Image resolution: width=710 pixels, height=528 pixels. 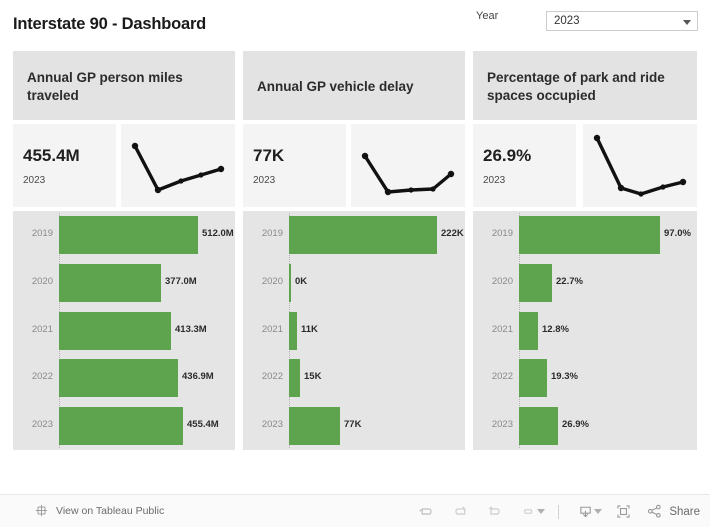 I want to click on year-filter-label: Year, so click(x=487, y=16).